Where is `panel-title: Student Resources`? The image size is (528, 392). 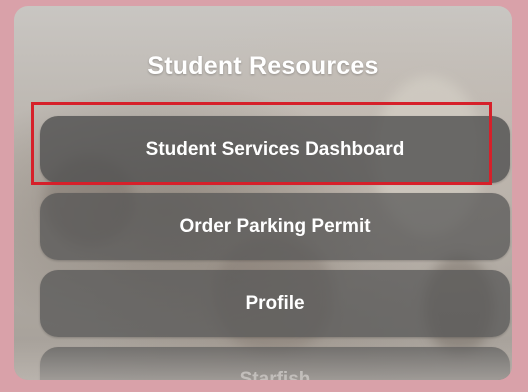 panel-title: Student Resources is located at coordinates (263, 66).